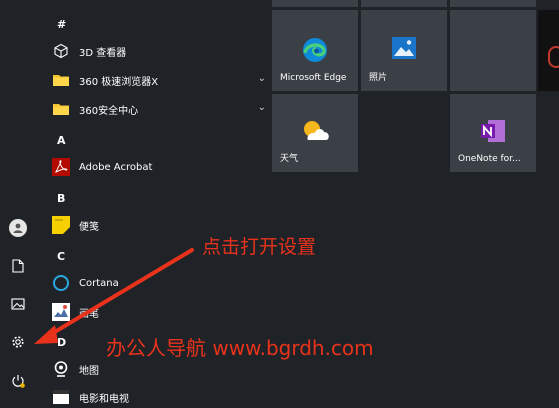 Image resolution: width=559 pixels, height=408 pixels. I want to click on acrobat-icon, so click(61, 167).